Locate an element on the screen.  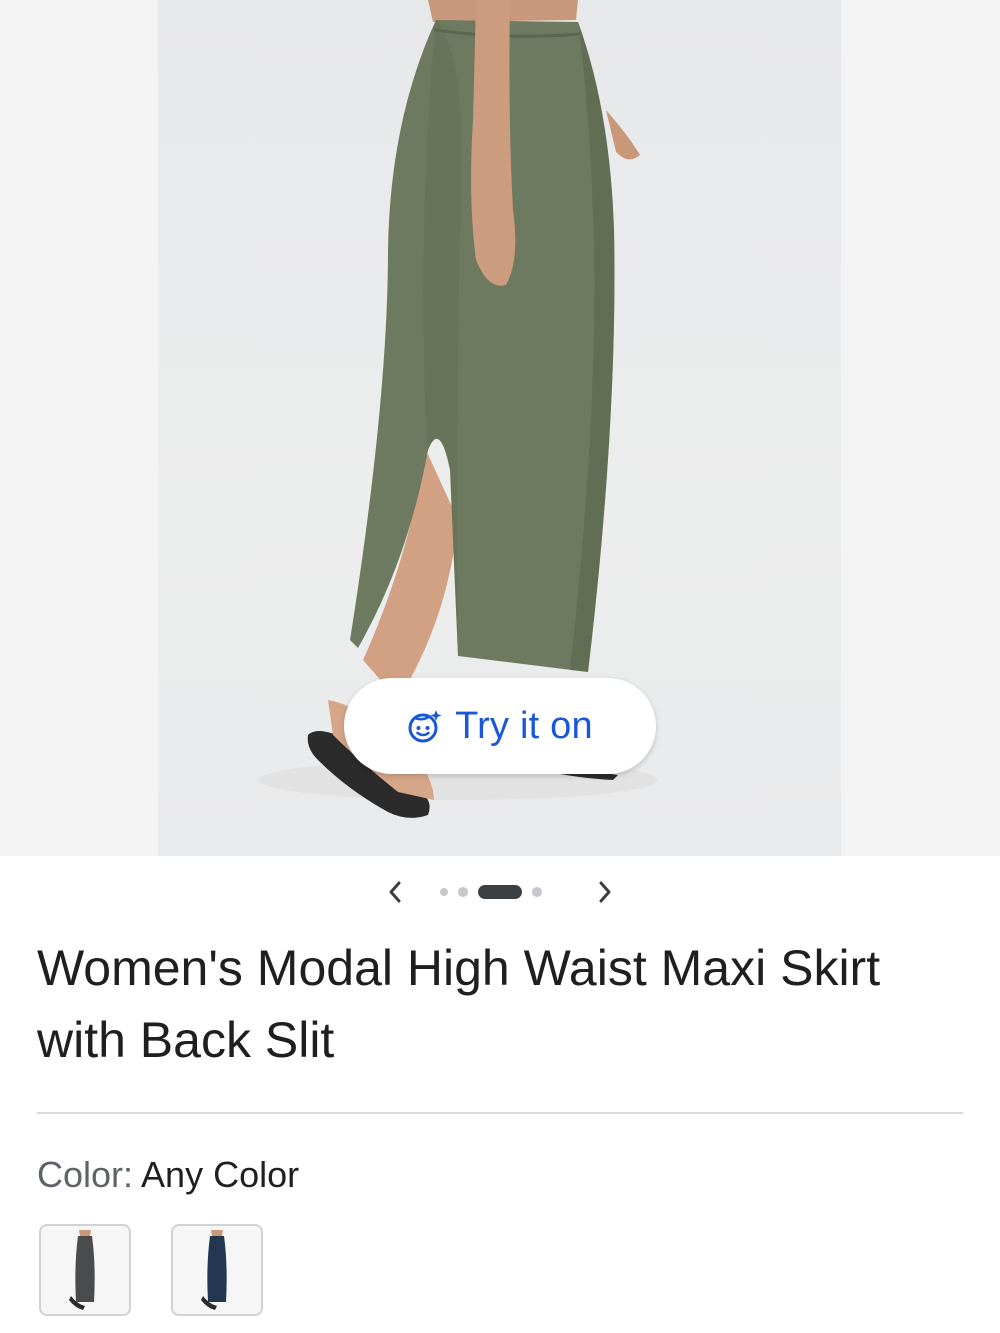
carousel-dot-active is located at coordinates (500, 892).